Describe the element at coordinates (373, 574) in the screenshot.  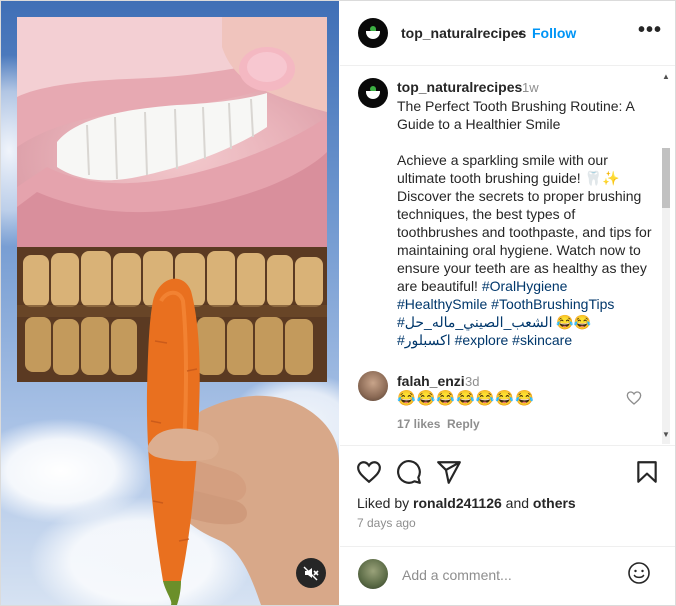
I see `current-user-avatar` at that location.